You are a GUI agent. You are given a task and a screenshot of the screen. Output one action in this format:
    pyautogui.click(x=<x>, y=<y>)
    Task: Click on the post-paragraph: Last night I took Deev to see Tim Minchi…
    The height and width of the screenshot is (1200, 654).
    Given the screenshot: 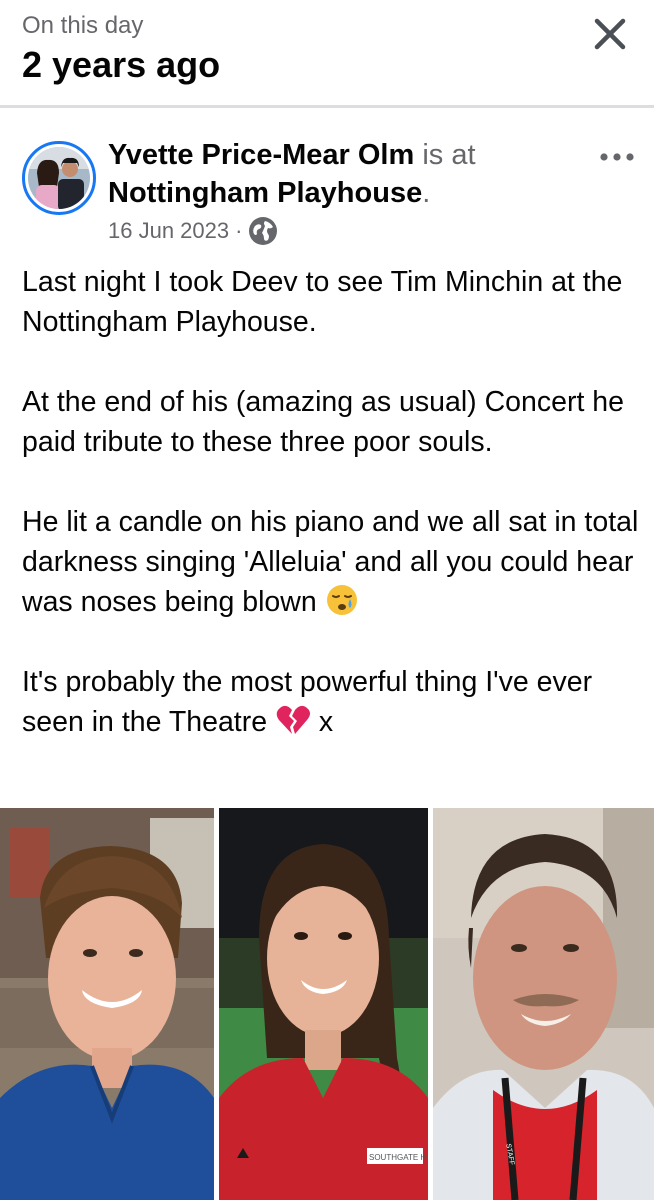 What is the action you would take?
    pyautogui.click(x=322, y=302)
    